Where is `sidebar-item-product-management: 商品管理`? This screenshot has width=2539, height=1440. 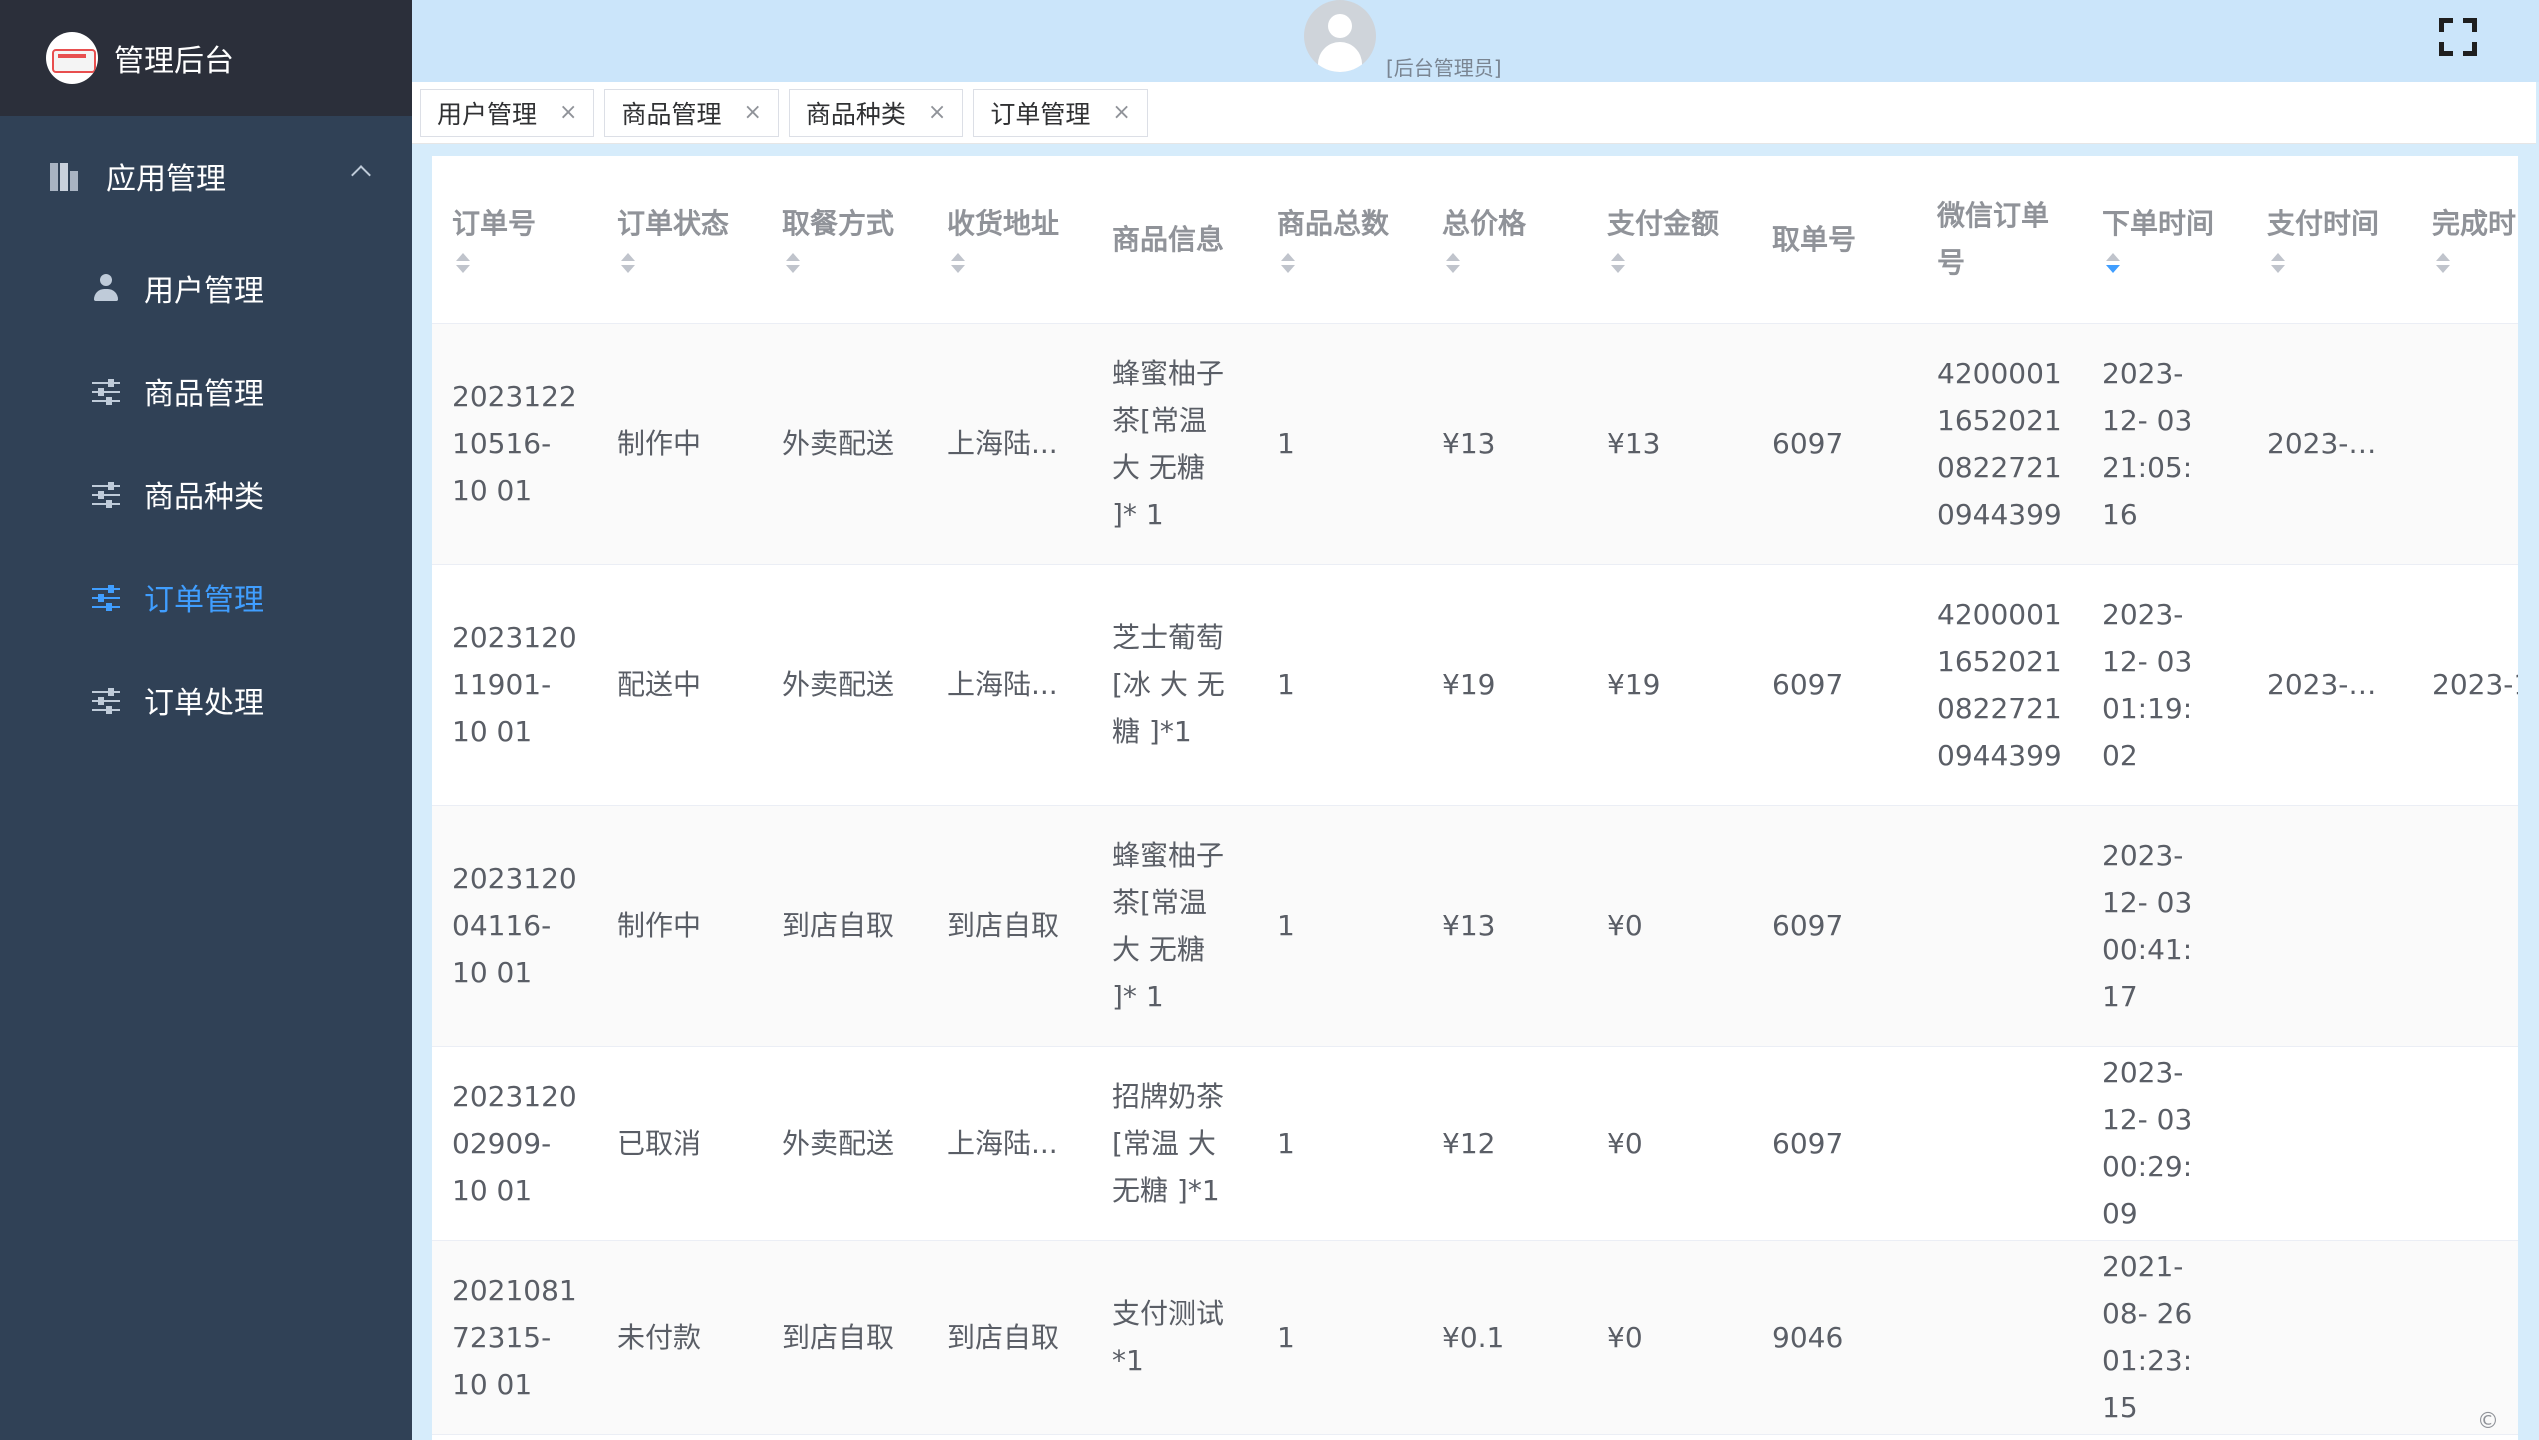 sidebar-item-product-management: 商品管理 is located at coordinates (206, 390).